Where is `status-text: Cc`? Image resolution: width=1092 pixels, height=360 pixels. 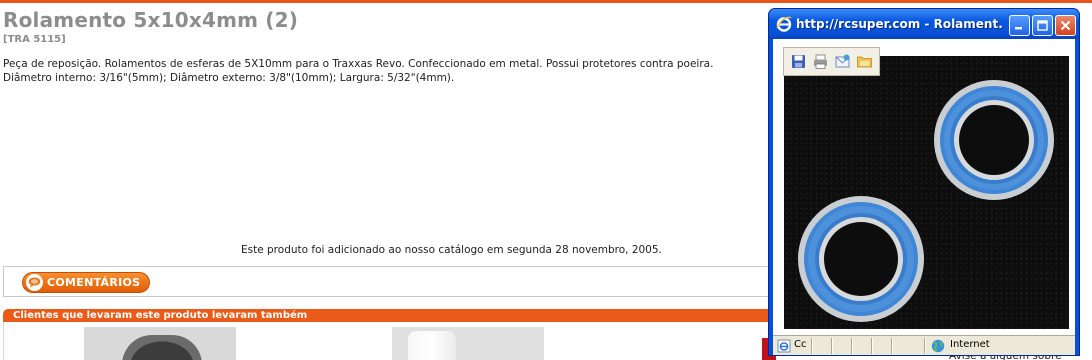 status-text: Cc is located at coordinates (800, 344).